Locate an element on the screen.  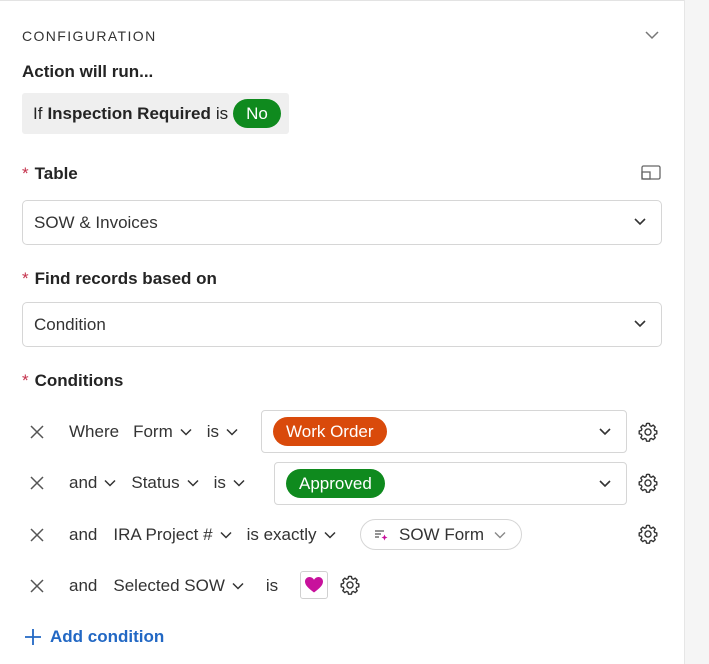
condition-field-select: IRA Project # is located at coordinates (172, 535).